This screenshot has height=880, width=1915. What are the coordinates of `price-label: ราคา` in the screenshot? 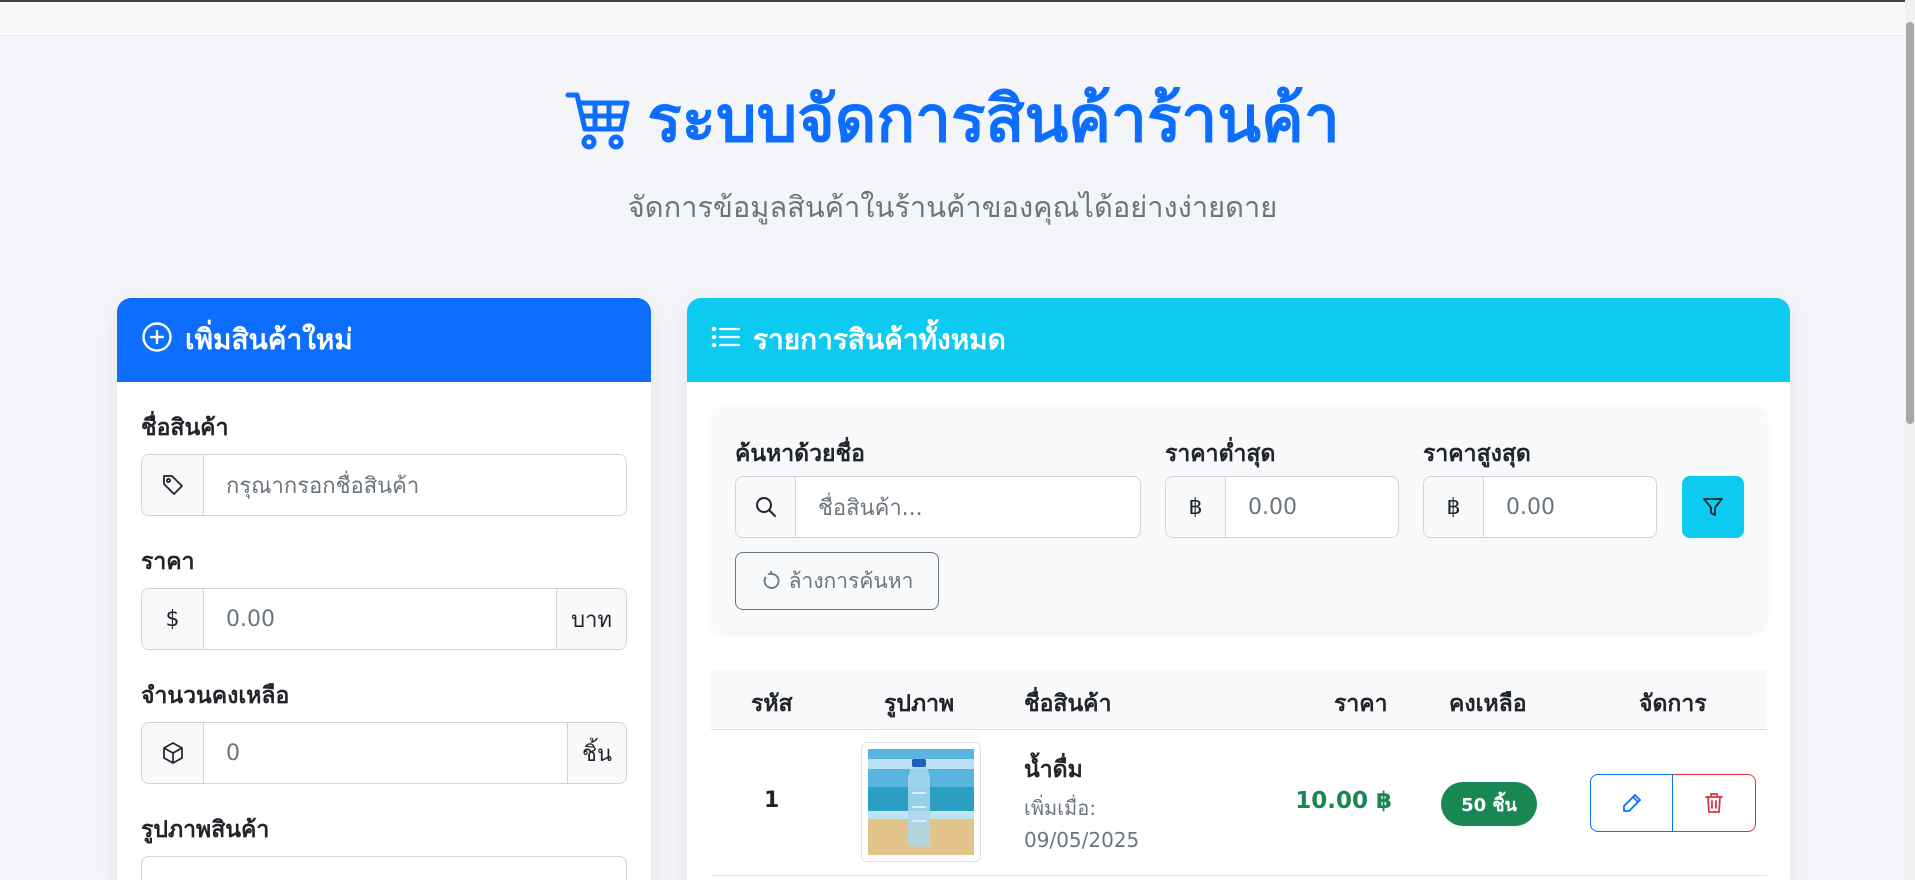 It's located at (168, 562).